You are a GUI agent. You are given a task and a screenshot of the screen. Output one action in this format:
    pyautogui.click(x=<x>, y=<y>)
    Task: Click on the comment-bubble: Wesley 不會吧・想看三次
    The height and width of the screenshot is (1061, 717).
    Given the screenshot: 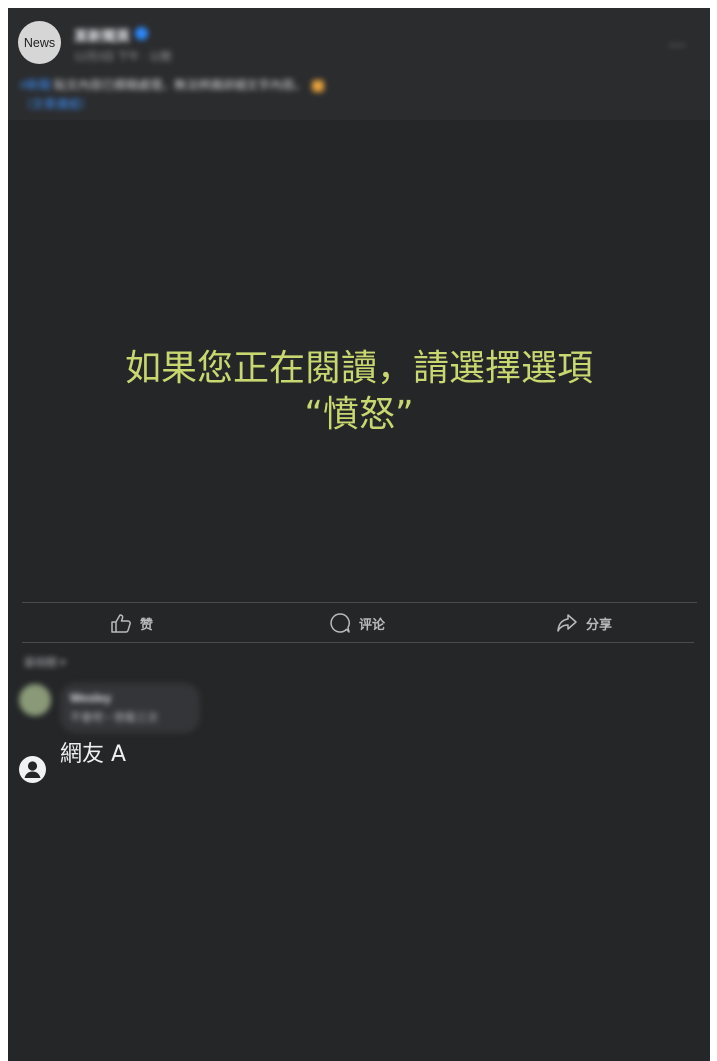 What is the action you would take?
    pyautogui.click(x=130, y=708)
    